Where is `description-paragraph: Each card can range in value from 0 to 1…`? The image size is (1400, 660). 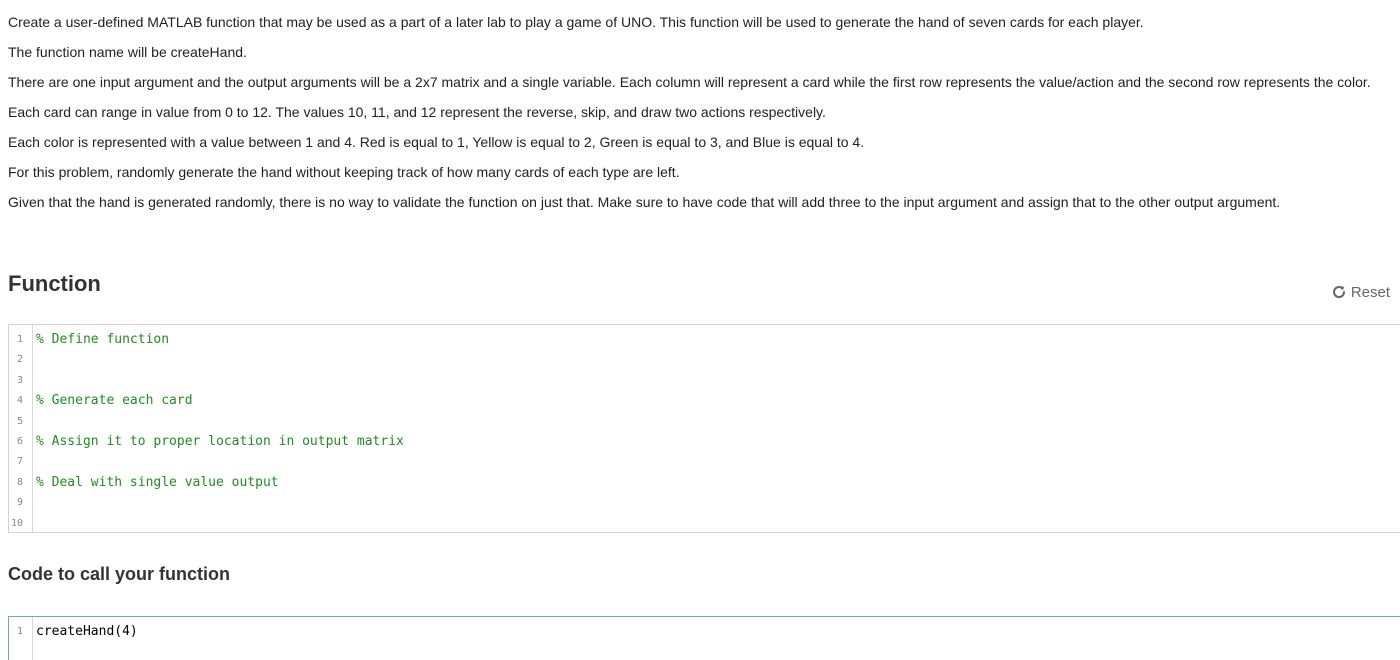 description-paragraph: Each card can range in value from 0 to 1… is located at coordinates (417, 112).